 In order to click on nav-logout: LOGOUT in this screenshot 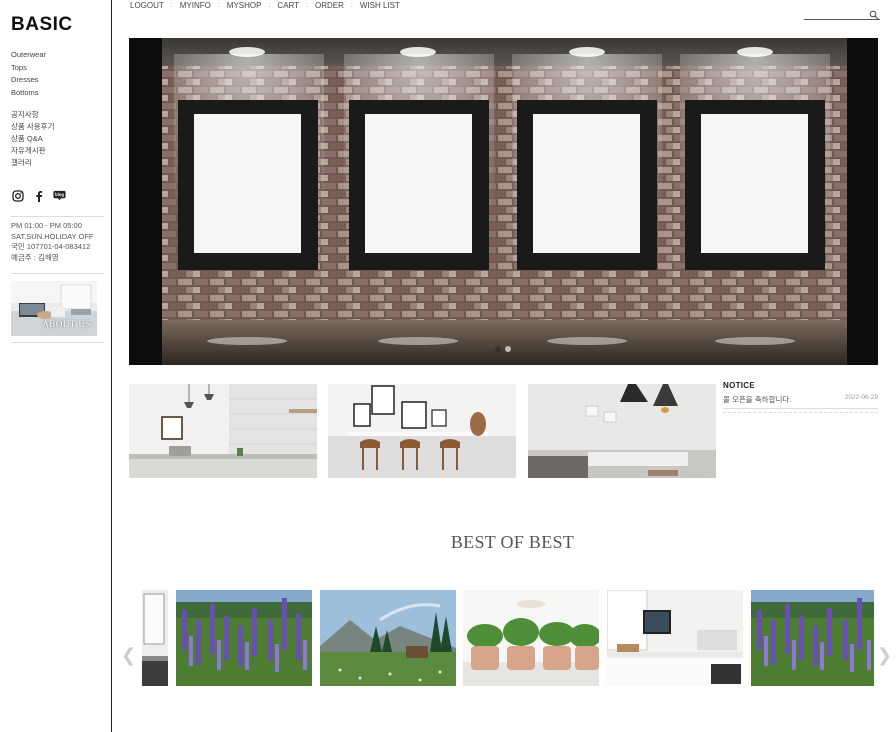, I will do `click(147, 5)`.